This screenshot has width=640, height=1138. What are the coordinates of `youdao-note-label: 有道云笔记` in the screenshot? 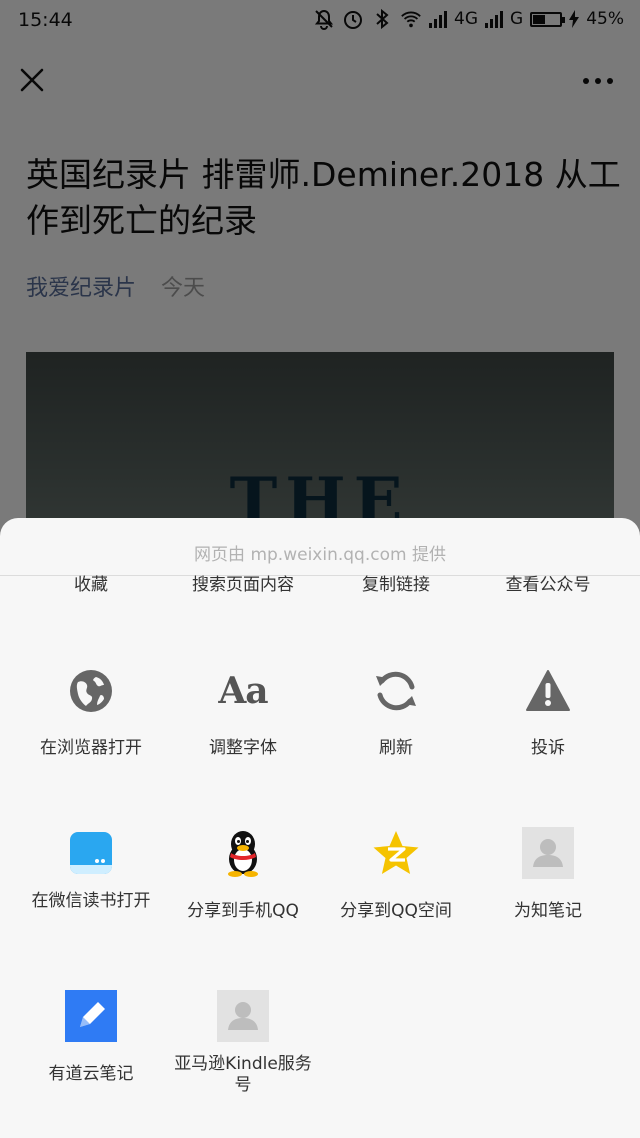 It's located at (91, 1074).